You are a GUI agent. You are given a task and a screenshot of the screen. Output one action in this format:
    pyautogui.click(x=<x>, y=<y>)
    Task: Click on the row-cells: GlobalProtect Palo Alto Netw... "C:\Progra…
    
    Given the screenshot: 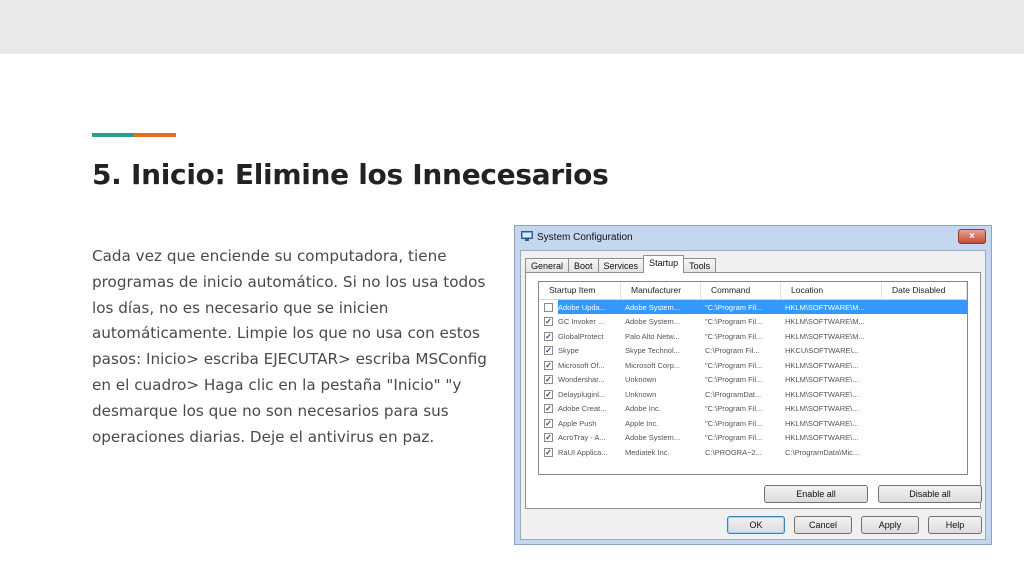 What is the action you would take?
    pyautogui.click(x=762, y=336)
    